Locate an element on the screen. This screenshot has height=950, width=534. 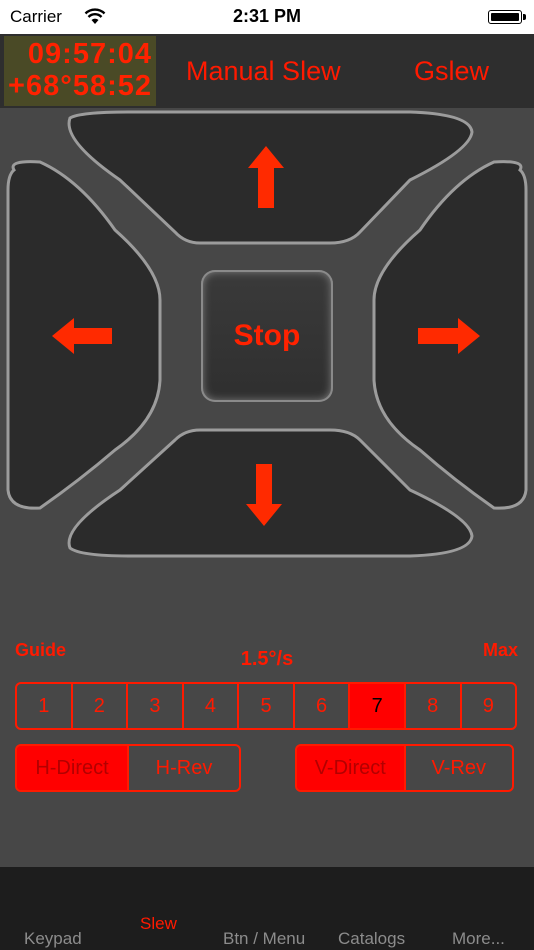
tab-keypad: Keypad is located at coordinates (53, 939).